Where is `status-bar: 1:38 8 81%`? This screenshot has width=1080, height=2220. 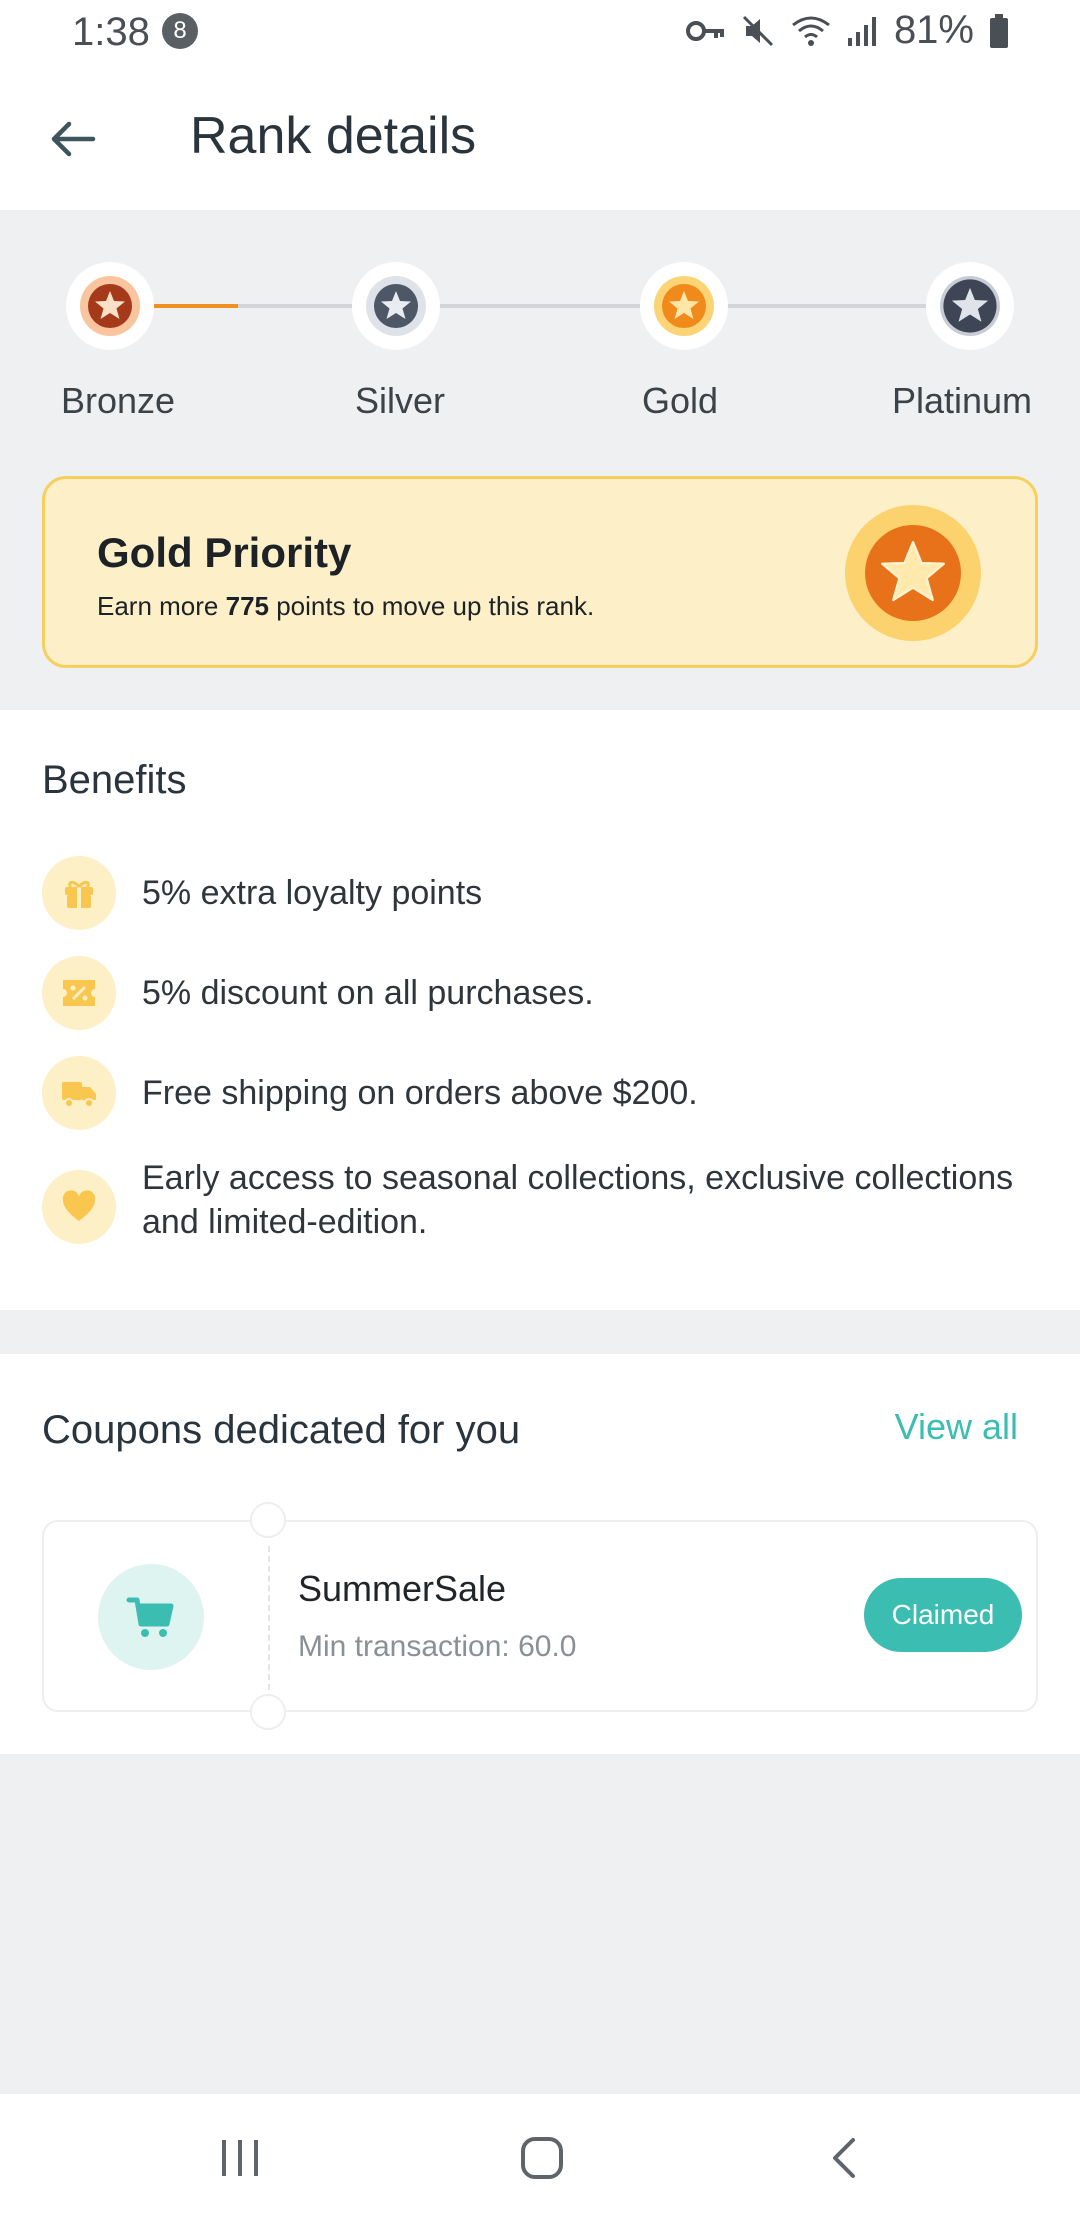 status-bar: 1:38 8 81% is located at coordinates (540, 33).